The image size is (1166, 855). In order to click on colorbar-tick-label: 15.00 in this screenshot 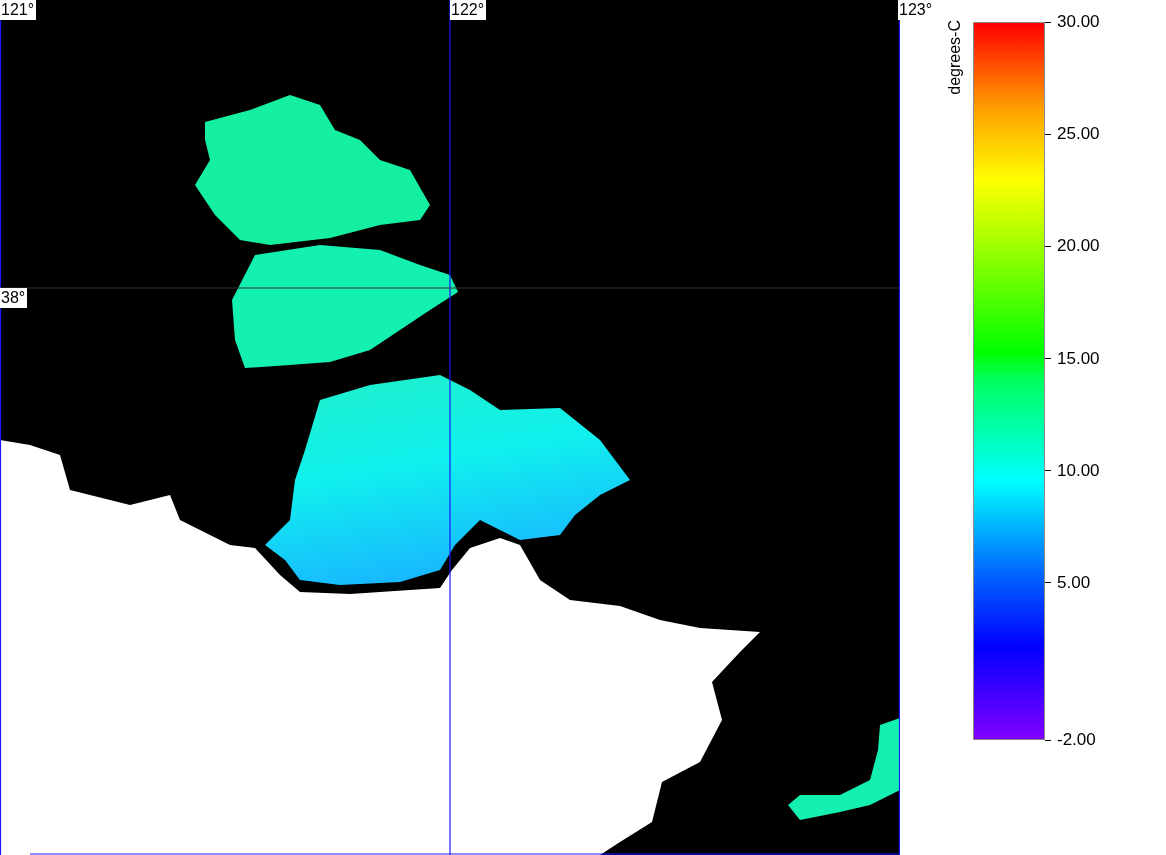, I will do `click(1078, 358)`.